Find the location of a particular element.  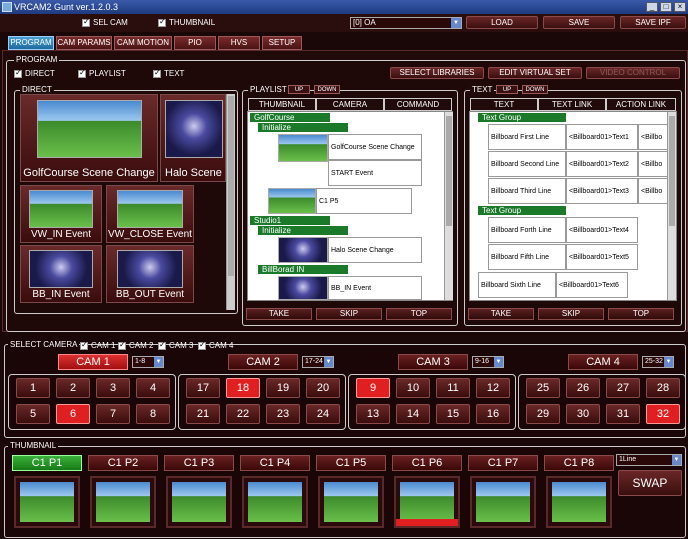

video-control-button: VIDEO CONTROL is located at coordinates (633, 73).